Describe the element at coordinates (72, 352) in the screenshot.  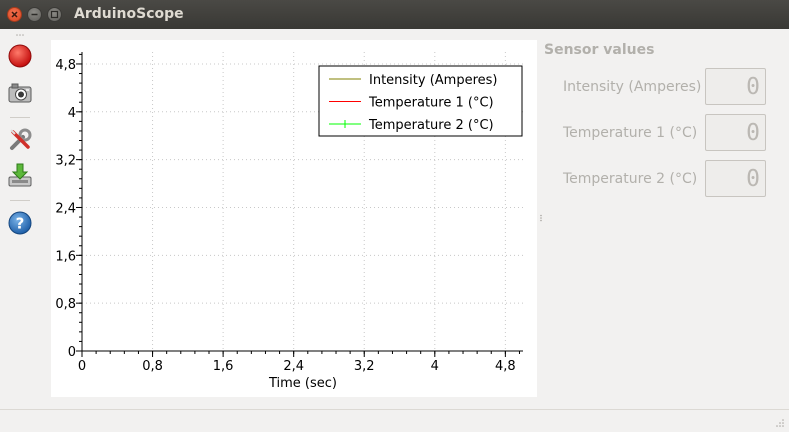
I see `y-tick-label: 0` at that location.